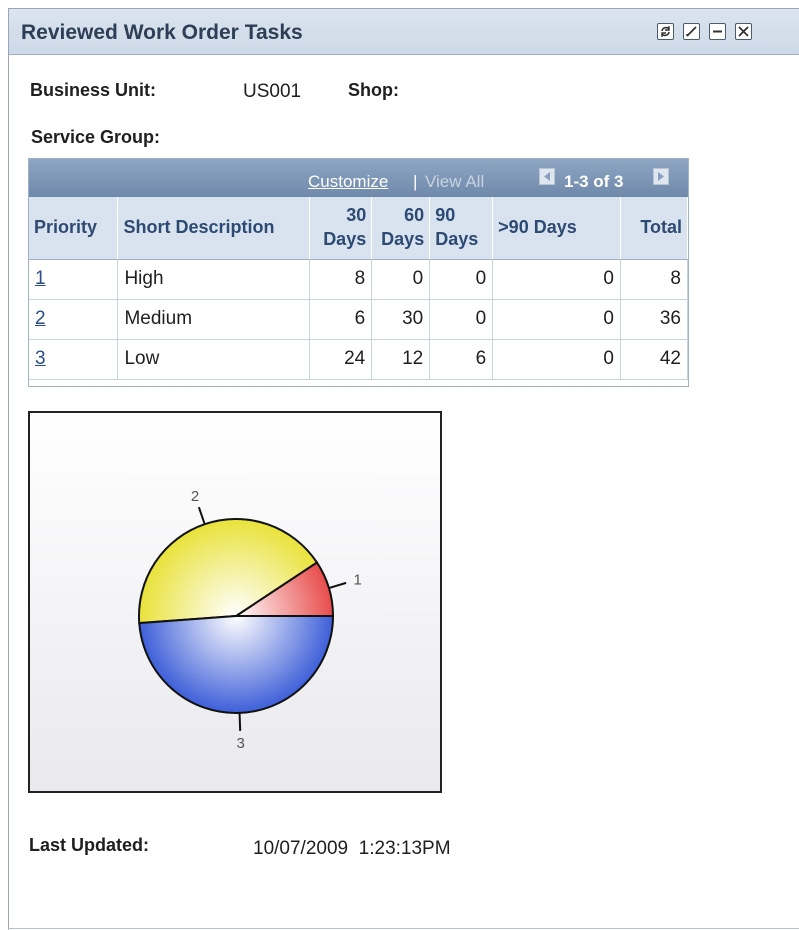 This screenshot has width=799, height=930. I want to click on close-icon, so click(743, 31).